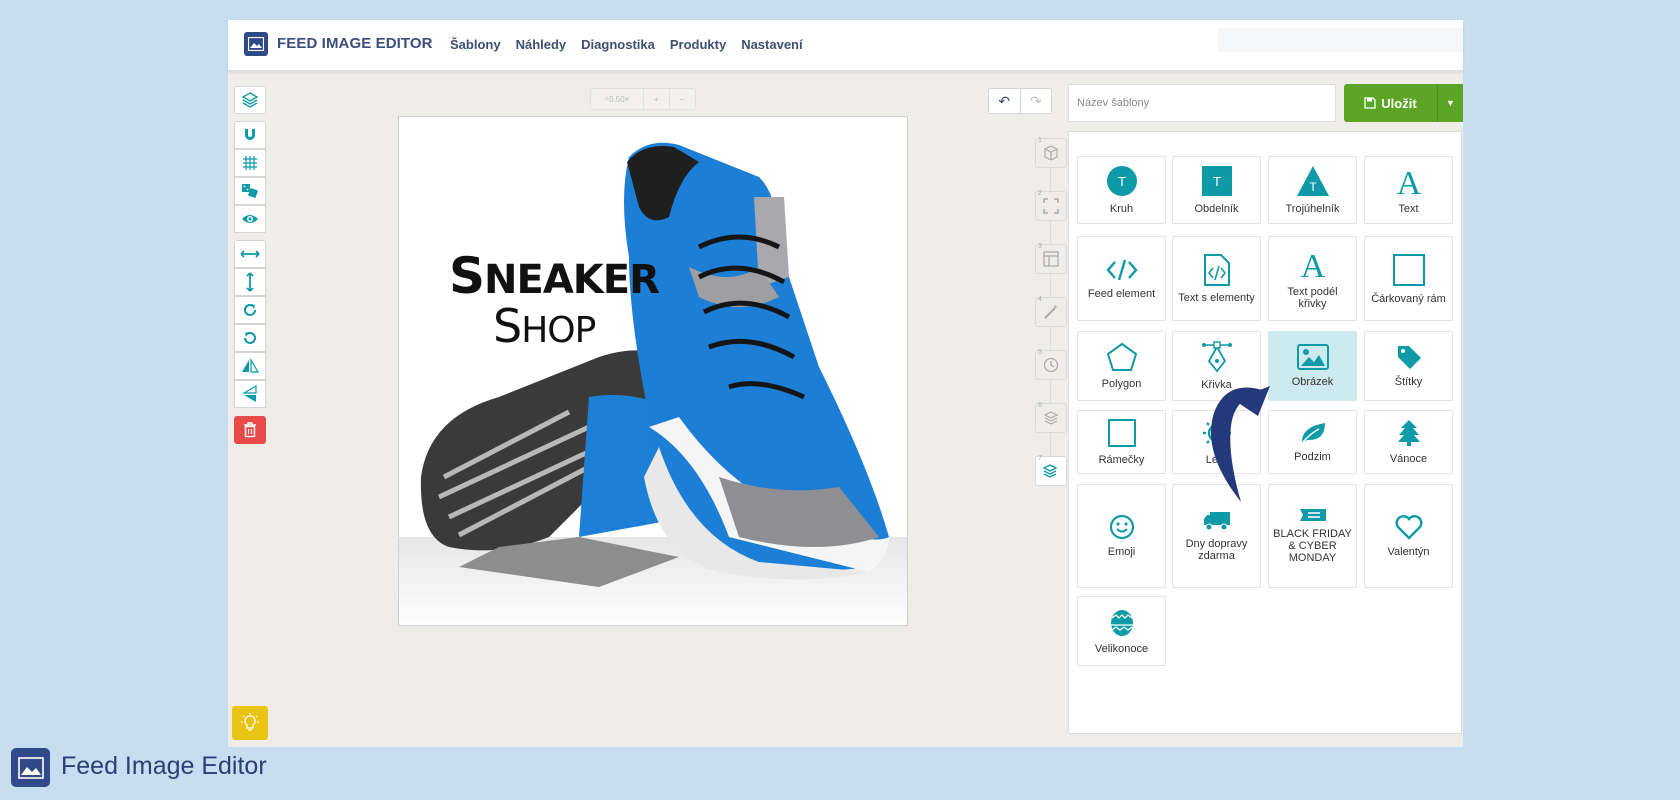 This screenshot has width=1680, height=800. Describe the element at coordinates (250, 135) in the screenshot. I see `snap-magnet-button` at that location.